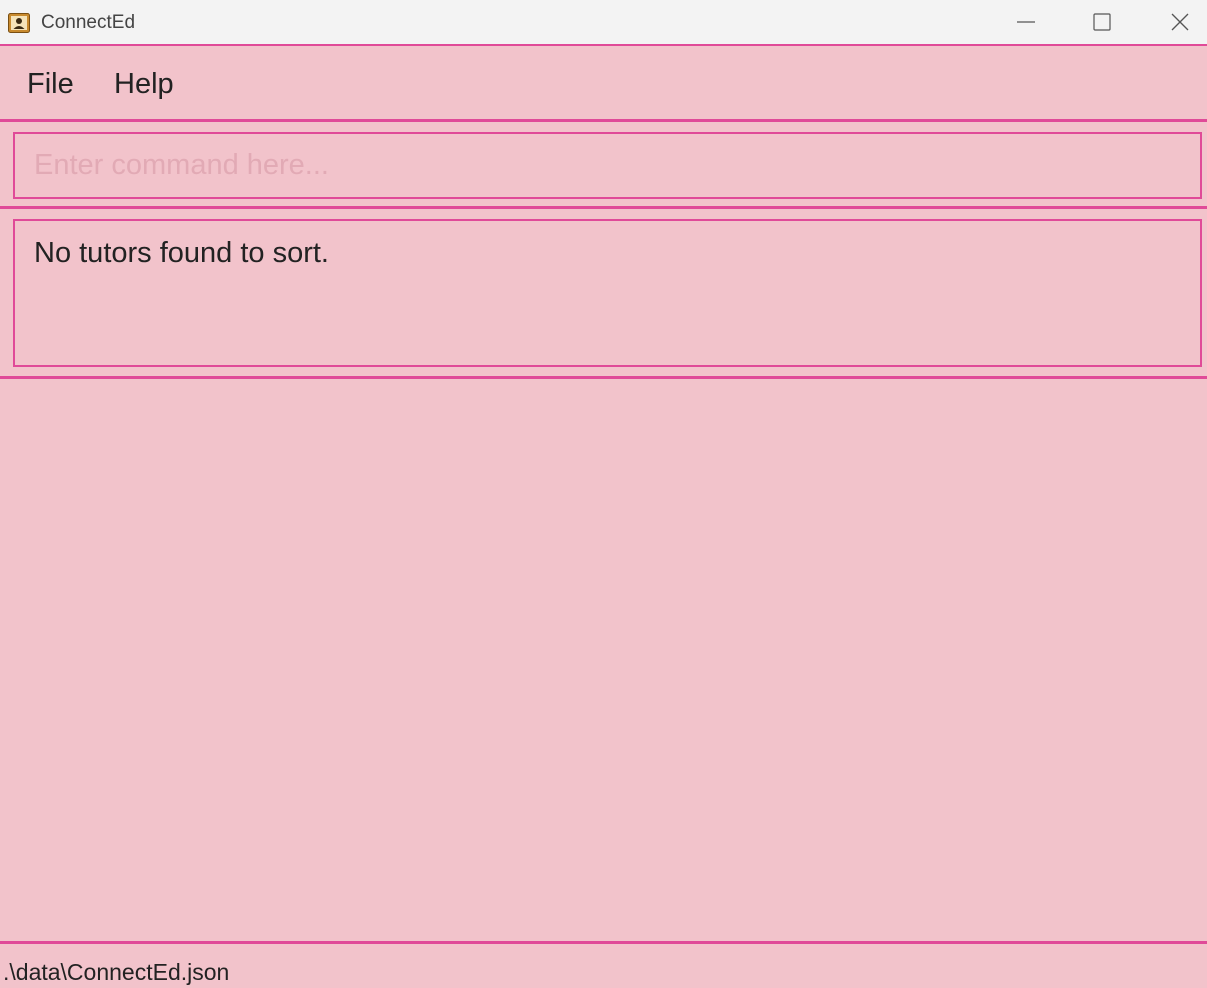  Describe the element at coordinates (607, 293) in the screenshot. I see `result-display: No tutors found to sort.` at that location.